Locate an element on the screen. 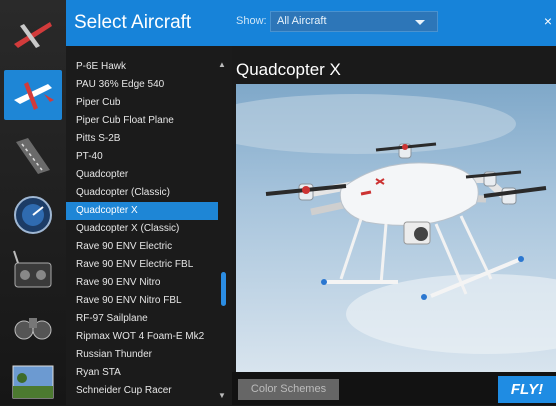 This screenshot has height=406, width=556. chevron-down-icon is located at coordinates (420, 22).